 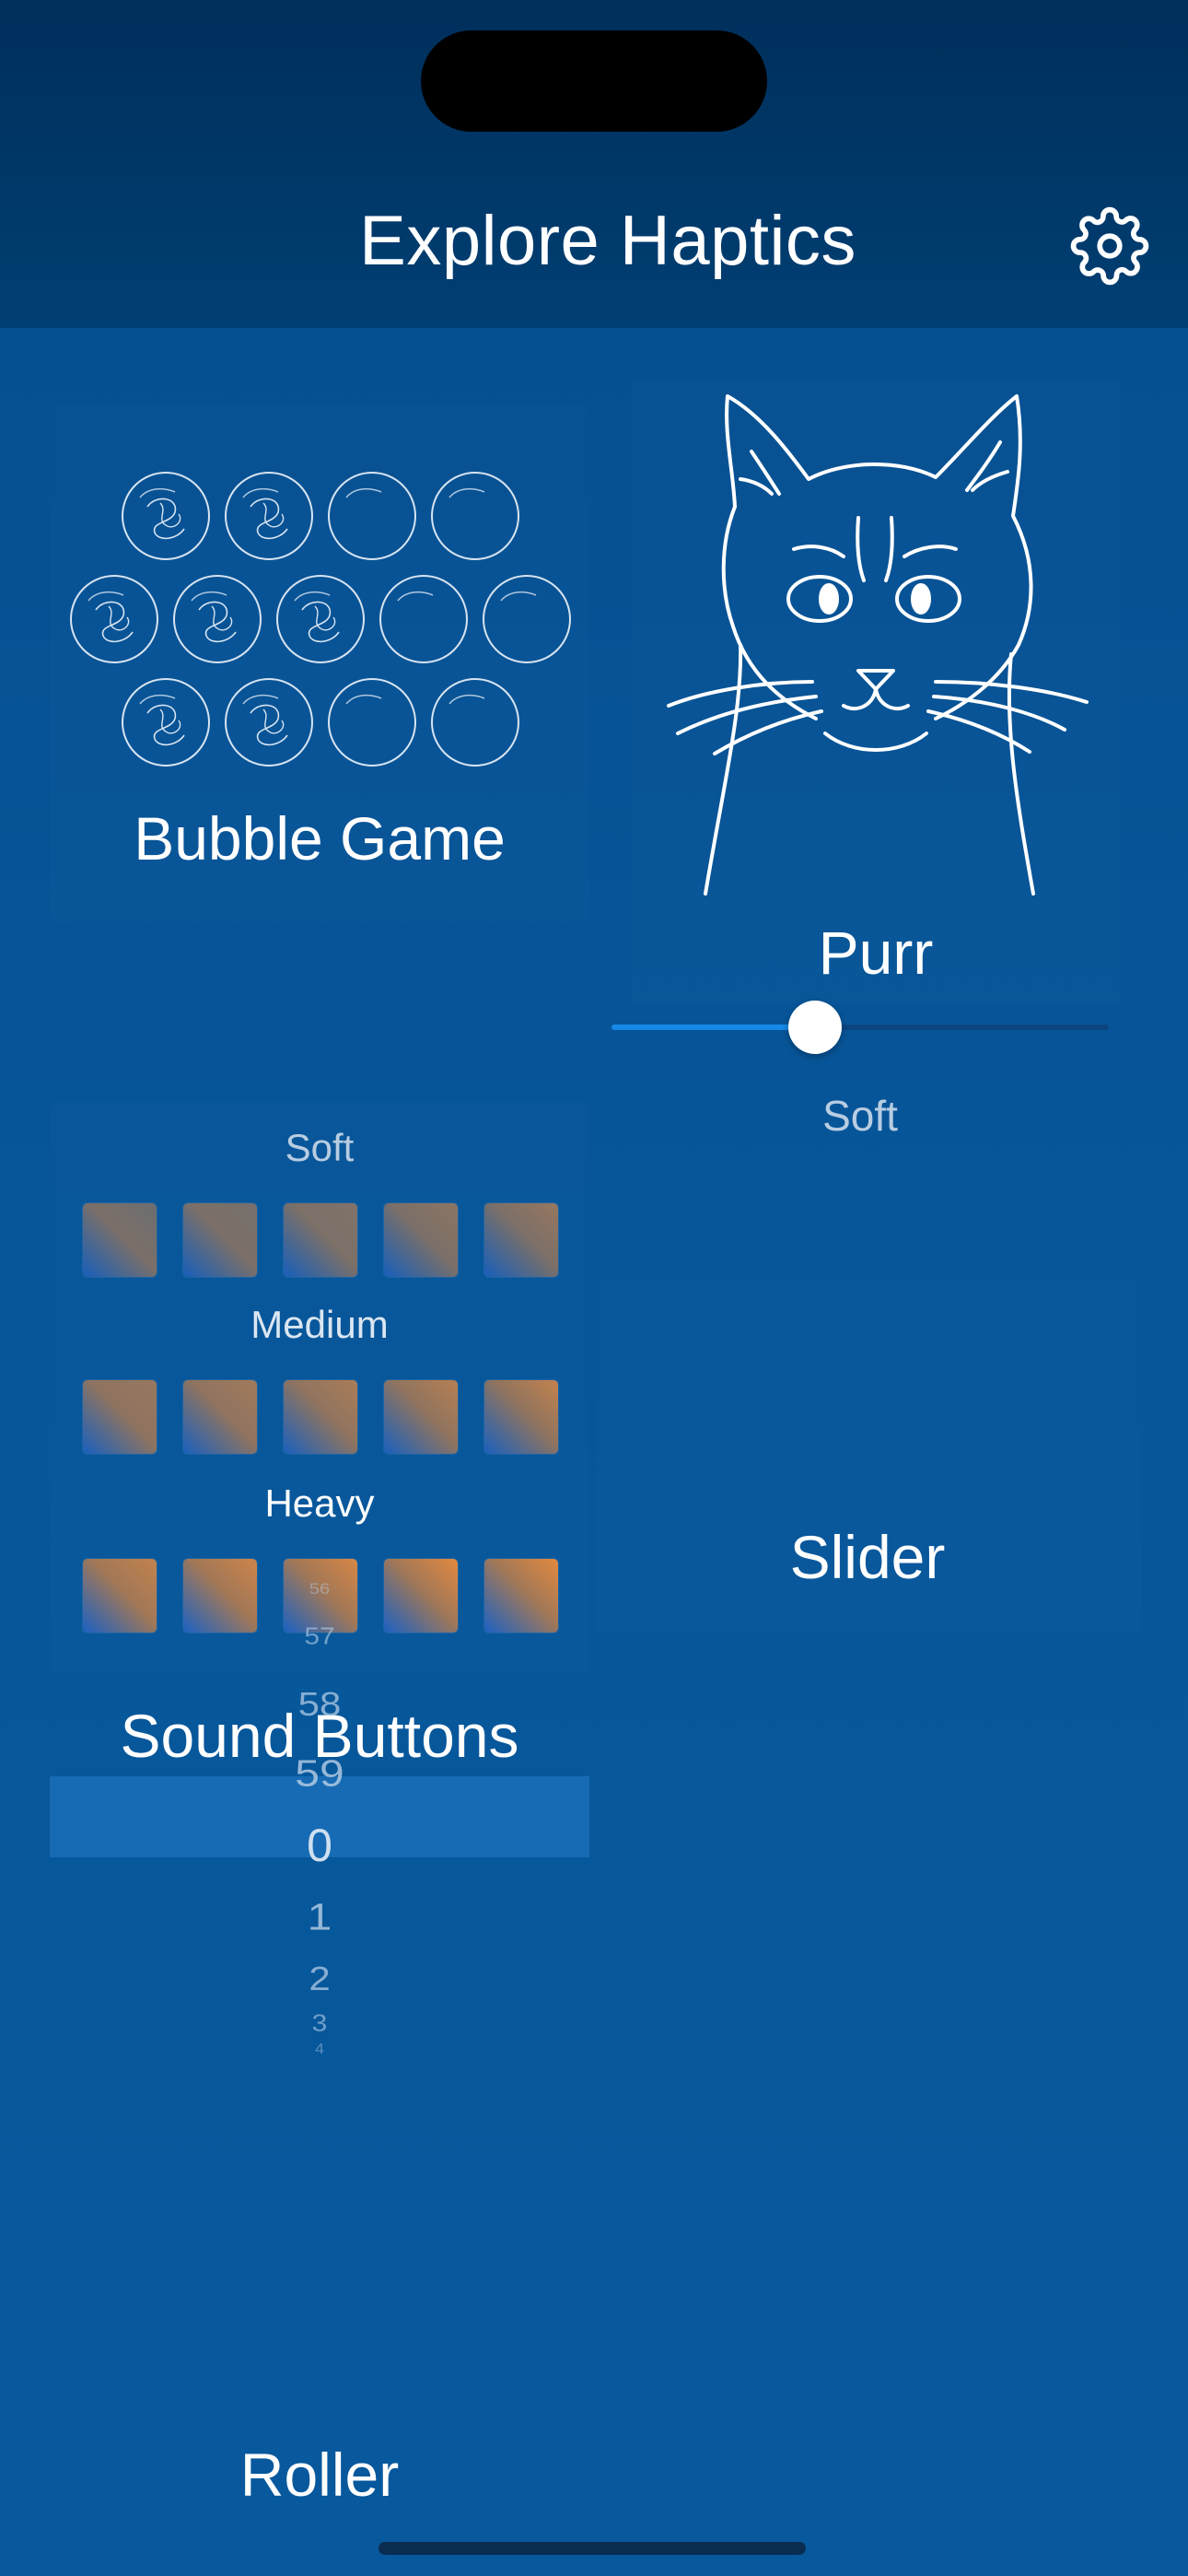 I want to click on gear-icon, so click(x=1109, y=246).